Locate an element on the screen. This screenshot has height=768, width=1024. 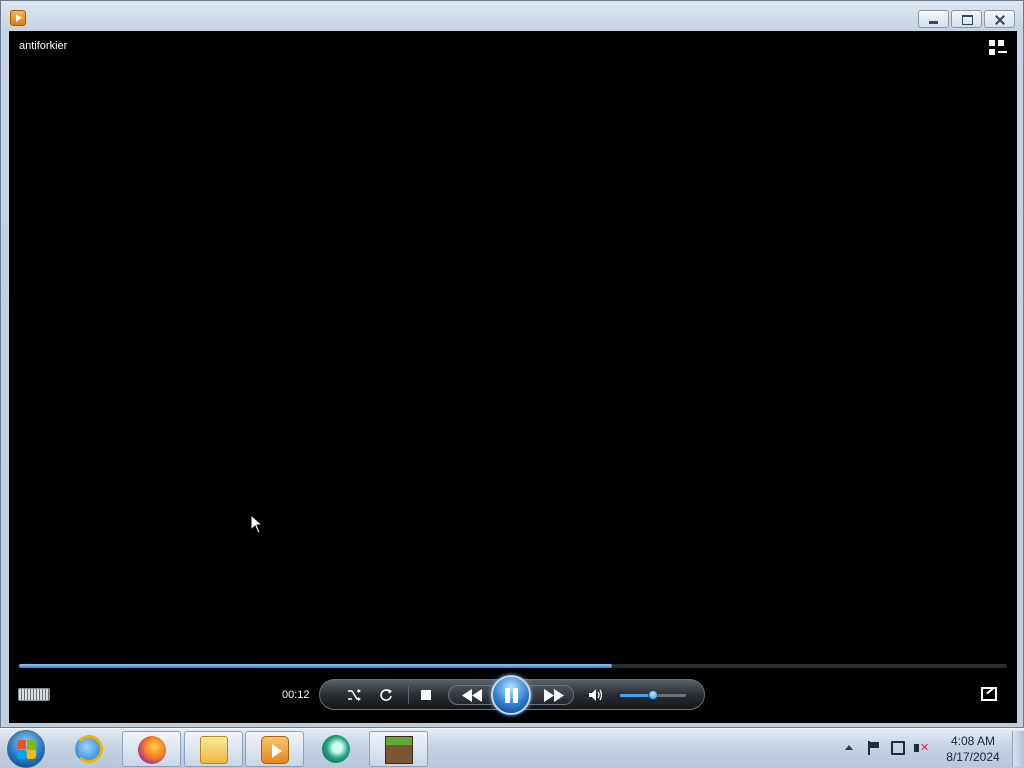
close-button is located at coordinates (999, 19).